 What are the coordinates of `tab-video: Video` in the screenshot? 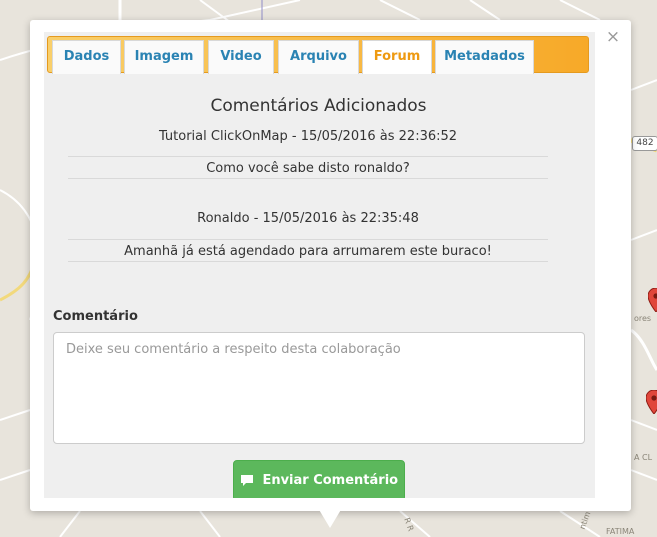 It's located at (241, 57).